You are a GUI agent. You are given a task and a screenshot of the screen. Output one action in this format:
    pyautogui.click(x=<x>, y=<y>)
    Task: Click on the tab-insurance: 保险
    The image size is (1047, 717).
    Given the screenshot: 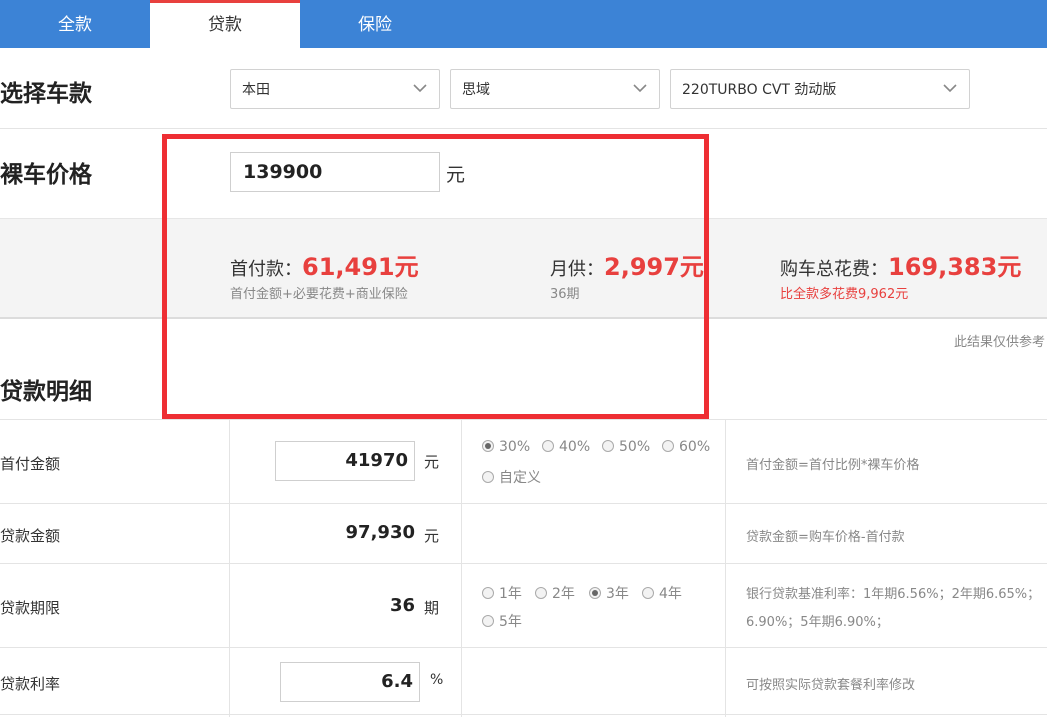 What is the action you would take?
    pyautogui.click(x=375, y=24)
    